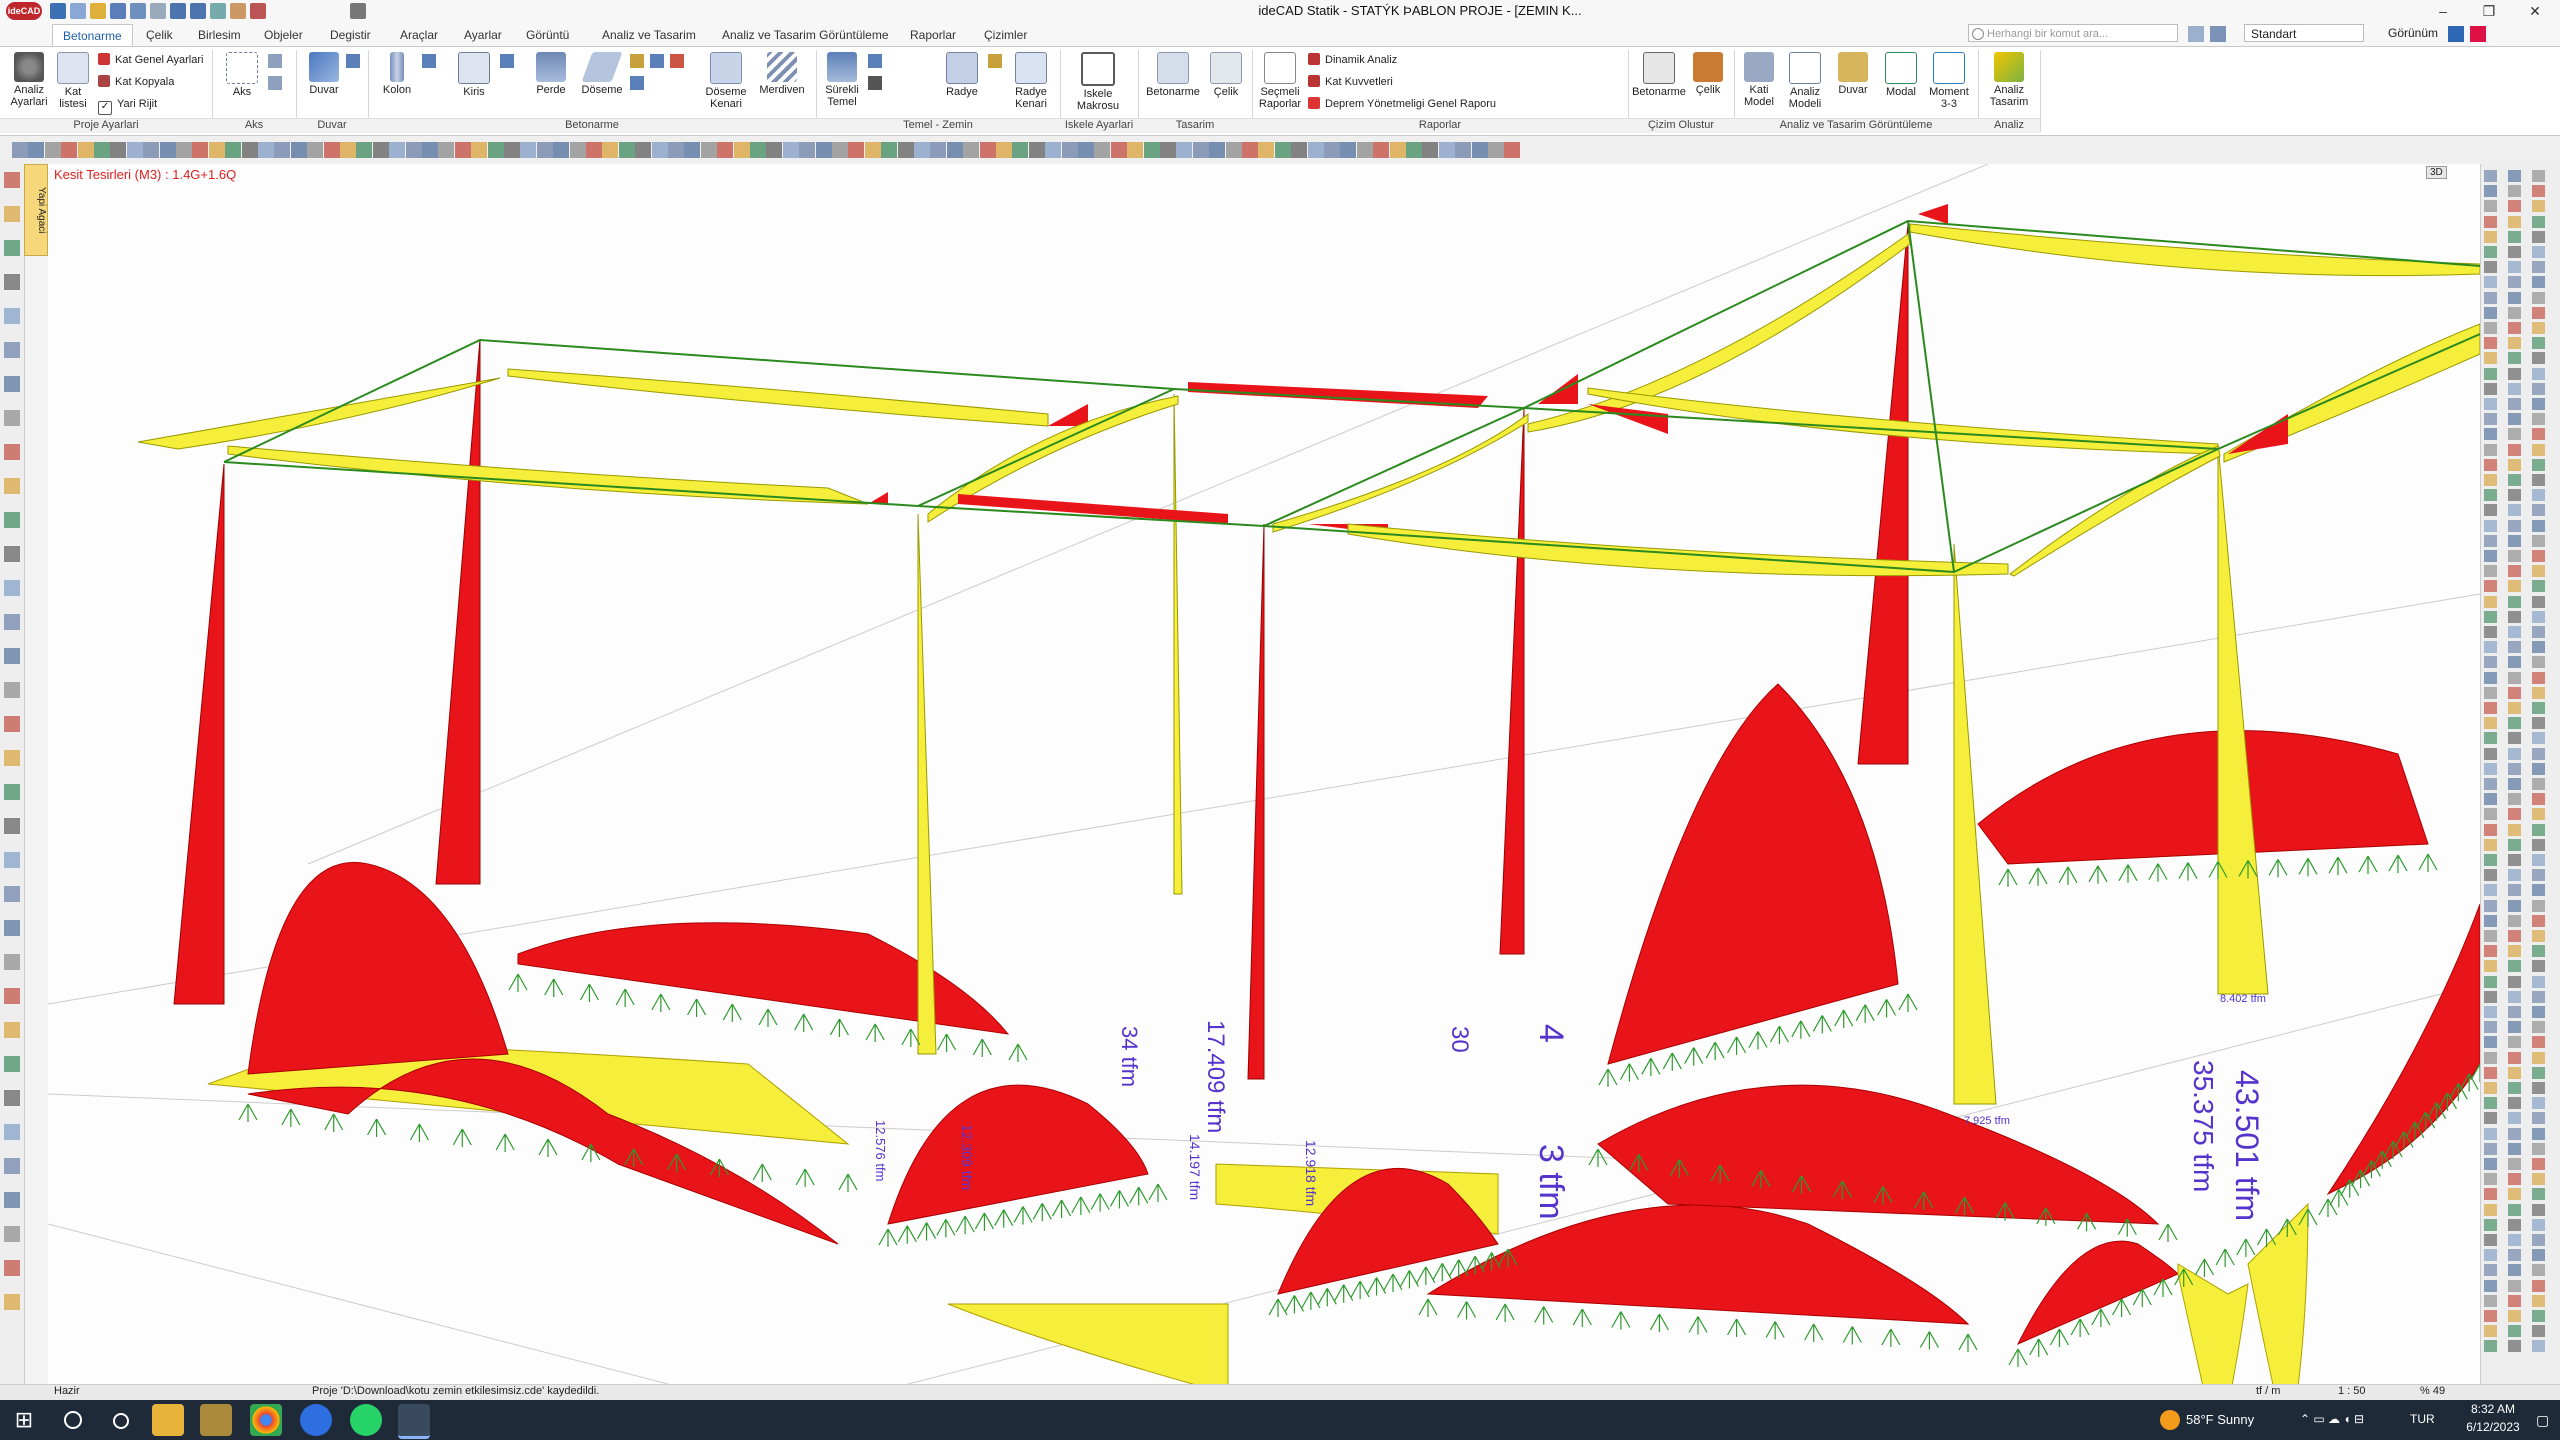 The width and height of the screenshot is (2560, 1440). I want to click on weather-icon, so click(2170, 1420).